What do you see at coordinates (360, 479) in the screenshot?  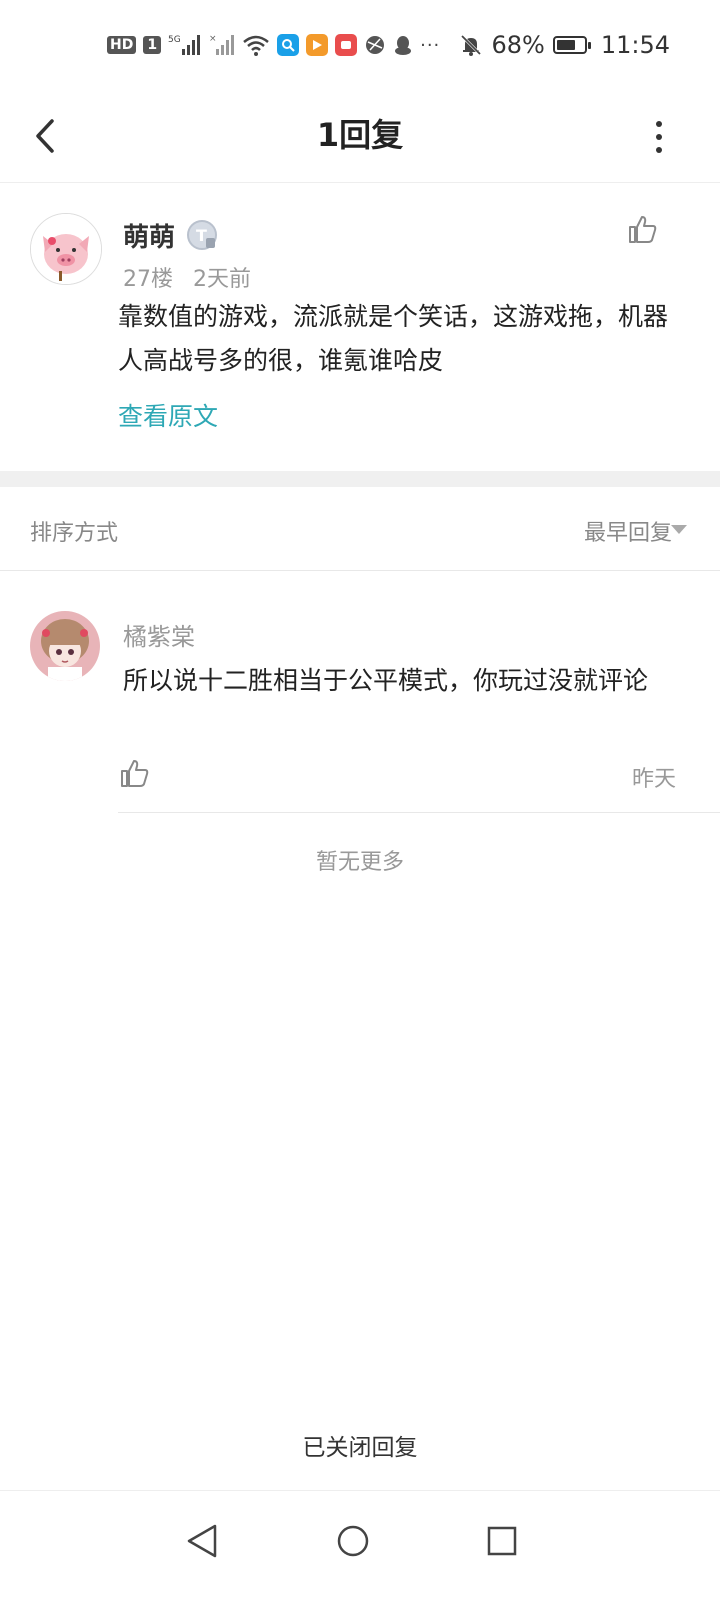 I see `section-divider` at bounding box center [360, 479].